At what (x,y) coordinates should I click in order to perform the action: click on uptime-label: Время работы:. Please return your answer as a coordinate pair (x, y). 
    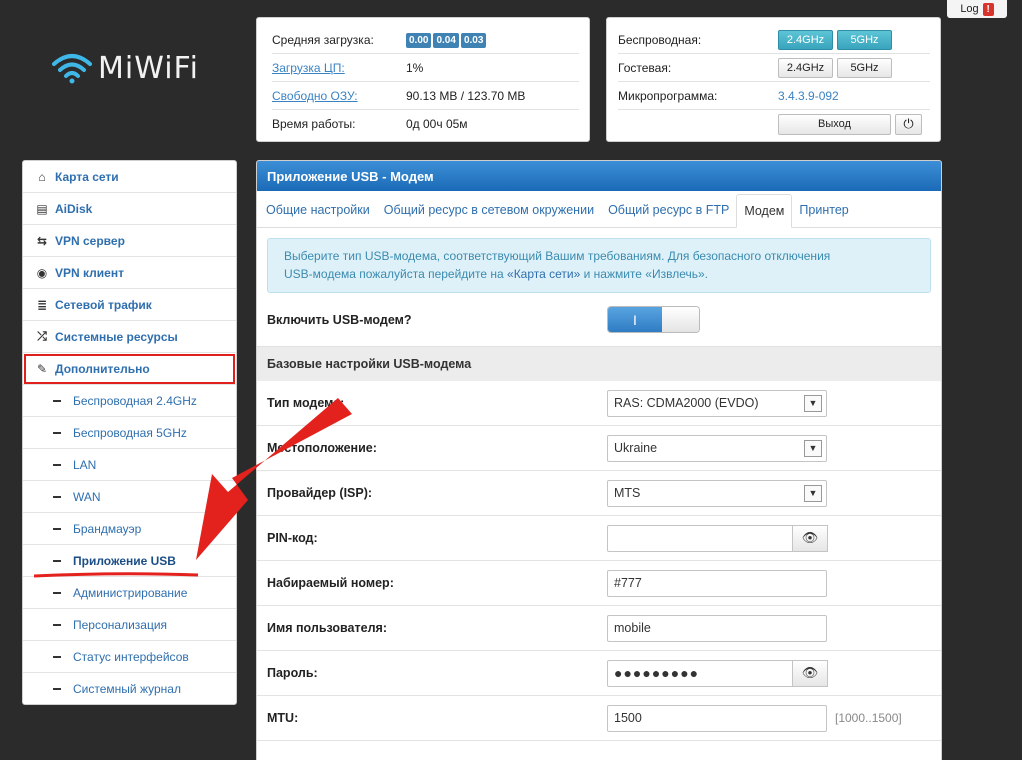
    Looking at the image, I should click on (314, 124).